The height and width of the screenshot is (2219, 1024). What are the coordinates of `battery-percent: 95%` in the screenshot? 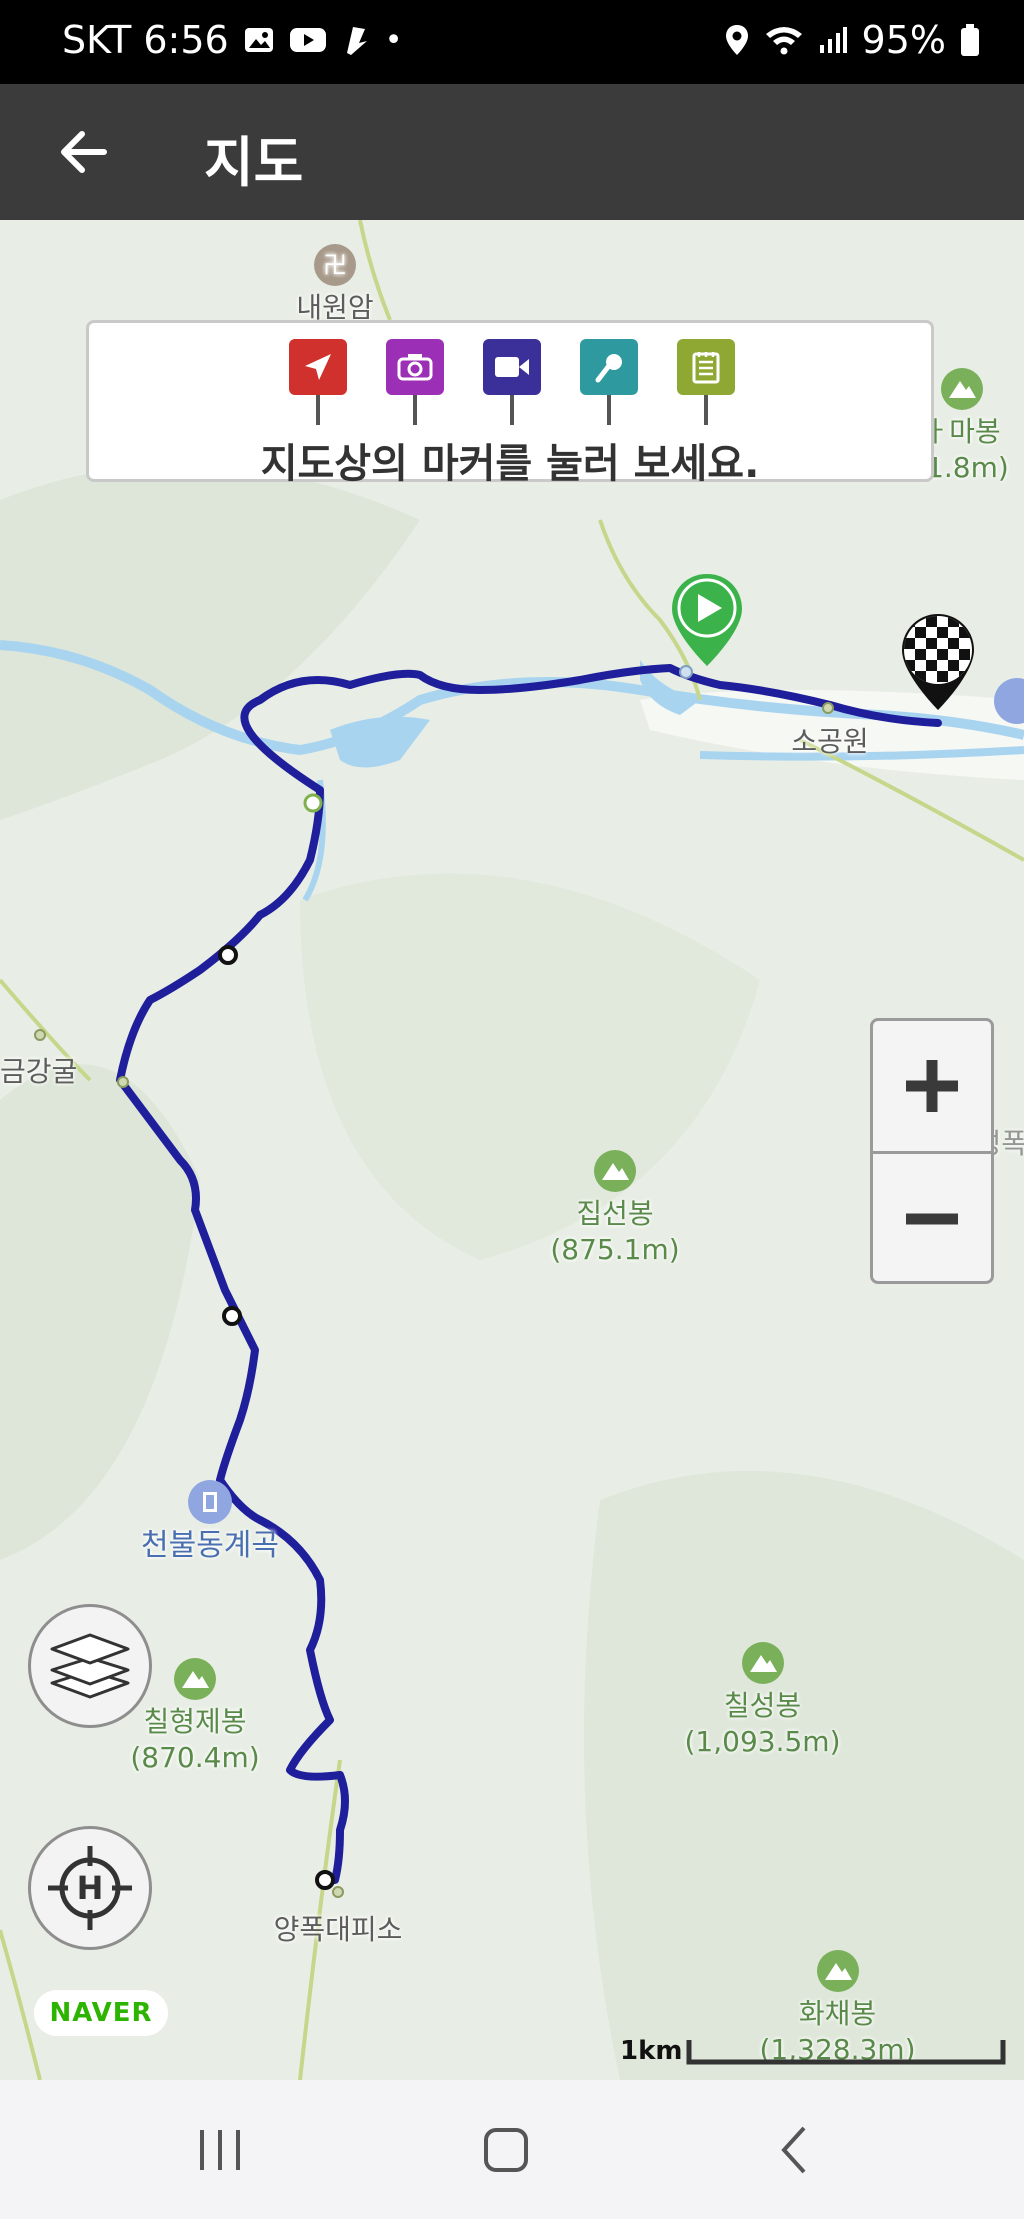 It's located at (903, 40).